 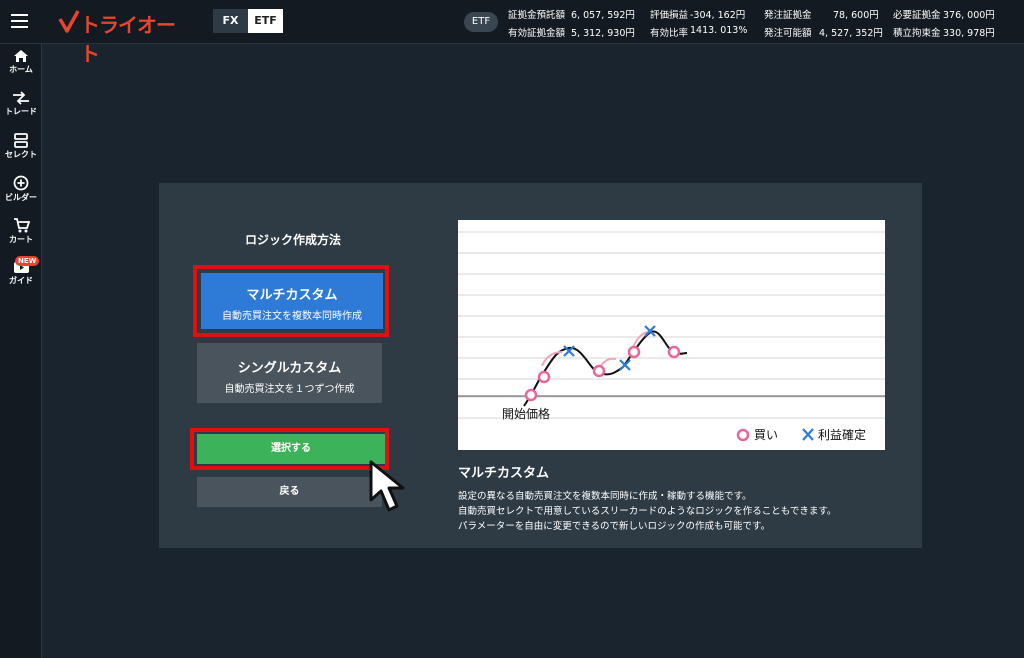 What do you see at coordinates (265, 21) in the screenshot?
I see `tab-etf: ETF` at bounding box center [265, 21].